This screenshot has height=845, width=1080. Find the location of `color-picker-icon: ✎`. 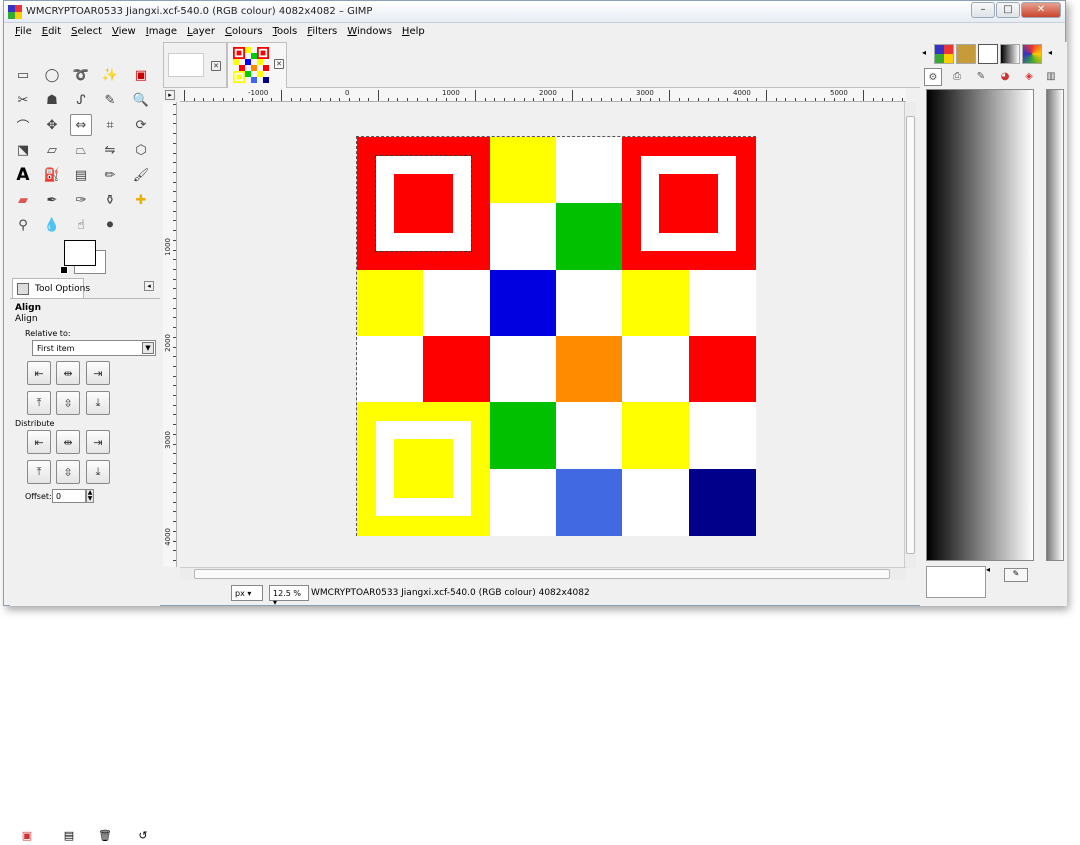

color-picker-icon: ✎ is located at coordinates (110, 100).